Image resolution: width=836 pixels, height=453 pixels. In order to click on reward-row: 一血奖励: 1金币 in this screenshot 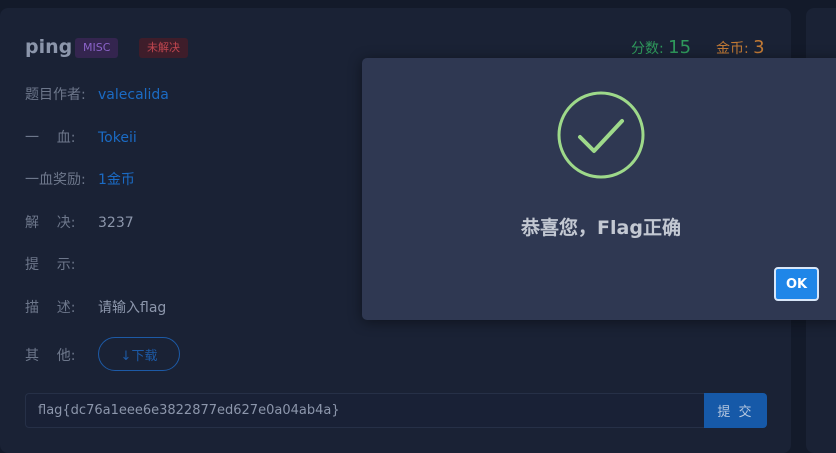, I will do `click(80, 179)`.